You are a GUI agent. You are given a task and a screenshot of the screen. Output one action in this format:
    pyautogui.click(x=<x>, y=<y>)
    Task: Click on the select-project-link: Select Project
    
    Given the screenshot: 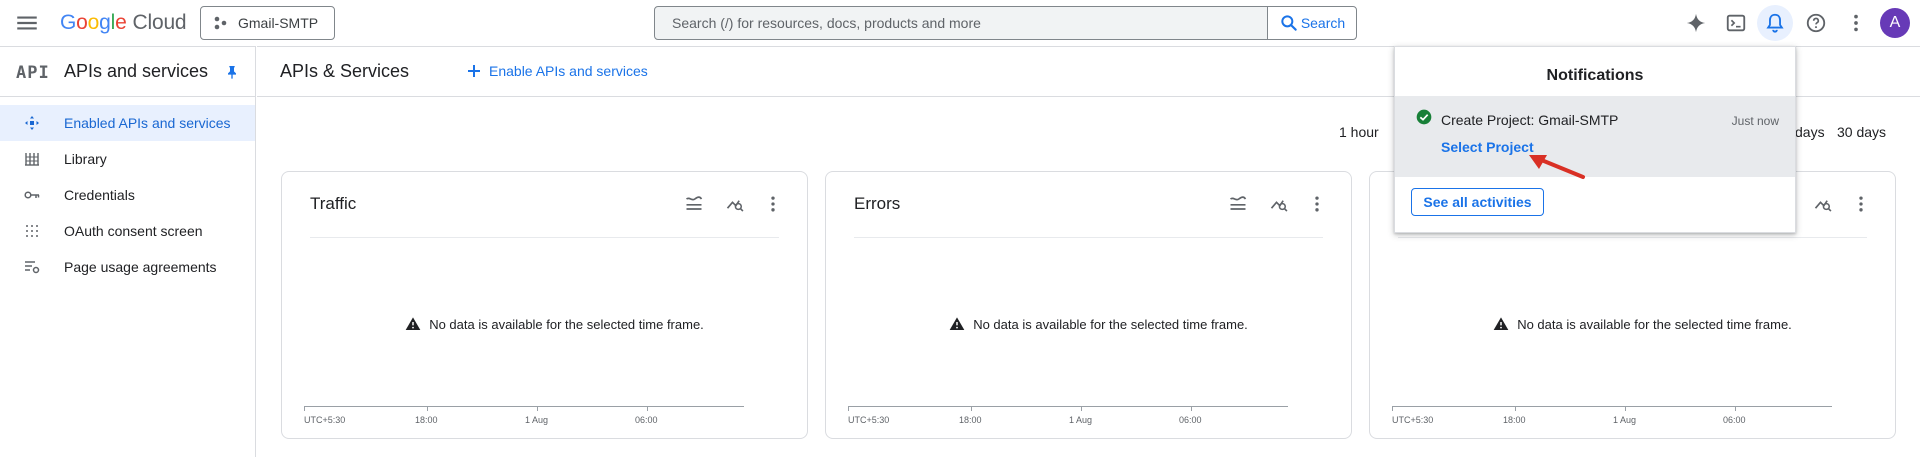 What is the action you would take?
    pyautogui.click(x=1487, y=147)
    